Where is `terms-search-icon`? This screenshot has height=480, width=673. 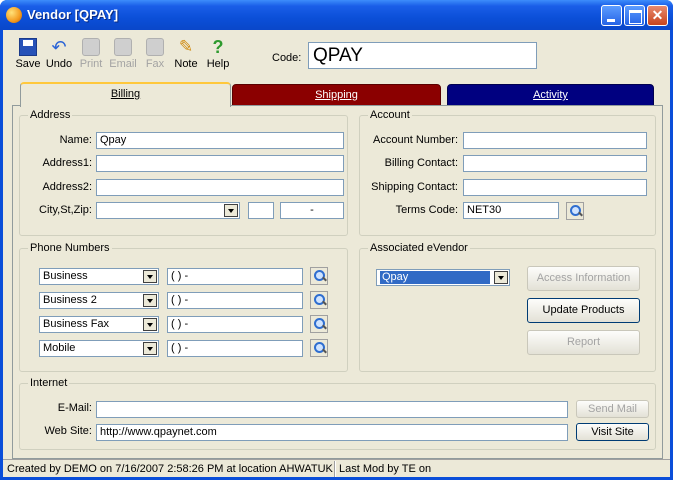
terms-search-icon is located at coordinates (575, 211).